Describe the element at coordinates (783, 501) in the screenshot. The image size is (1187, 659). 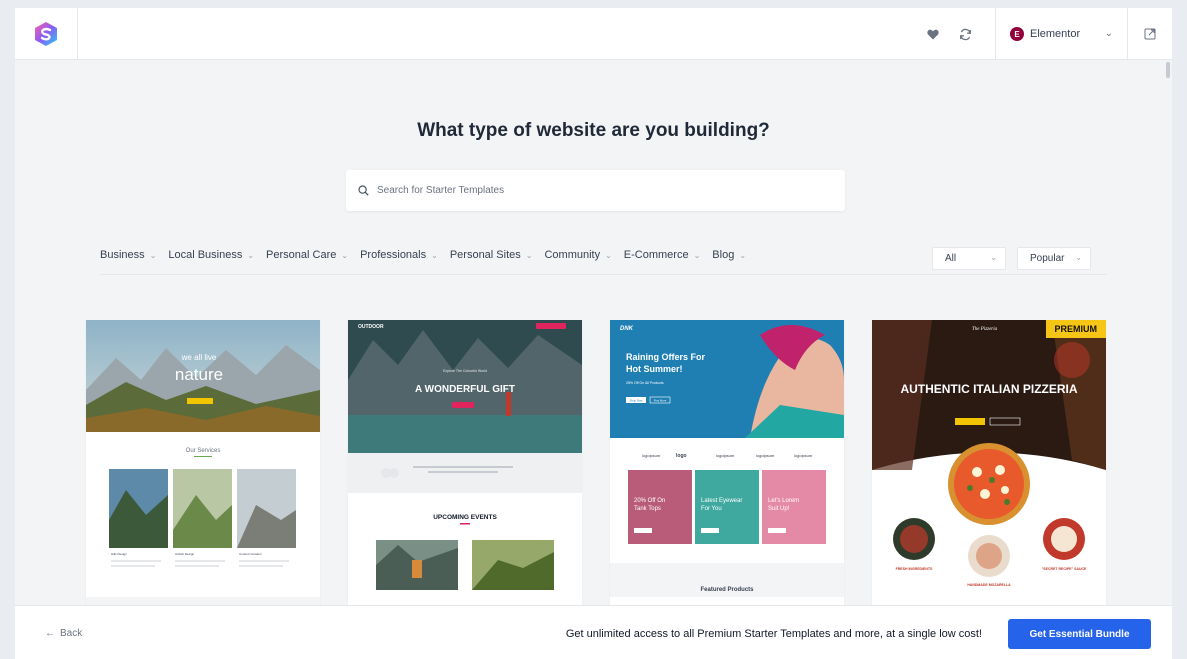
I see `promo-line1: Let's Lorem` at that location.